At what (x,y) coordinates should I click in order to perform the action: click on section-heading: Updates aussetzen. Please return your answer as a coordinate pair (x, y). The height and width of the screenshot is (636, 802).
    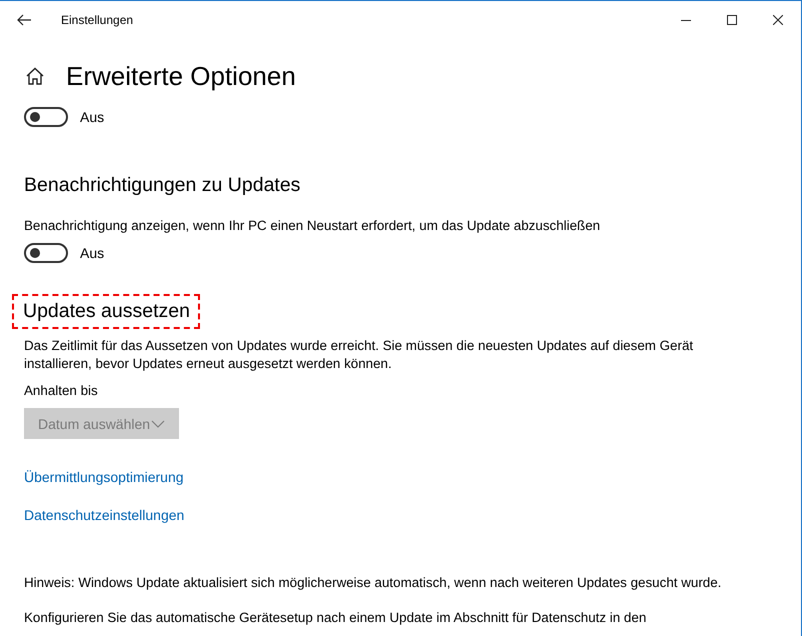
    Looking at the image, I should click on (106, 311).